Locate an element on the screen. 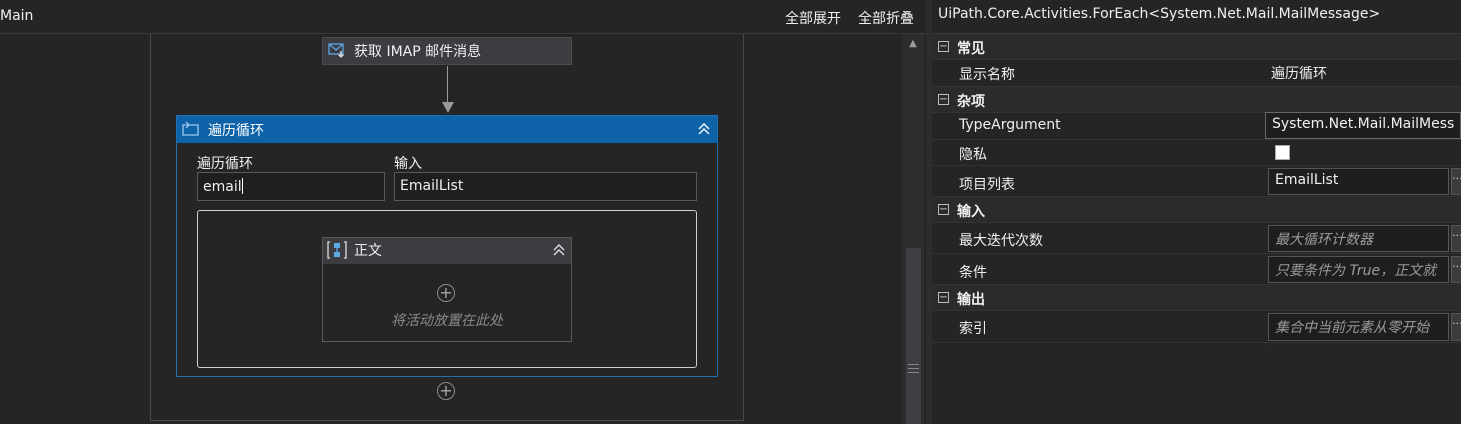 The height and width of the screenshot is (424, 1461). input-collection-value: EmailList is located at coordinates (432, 186).